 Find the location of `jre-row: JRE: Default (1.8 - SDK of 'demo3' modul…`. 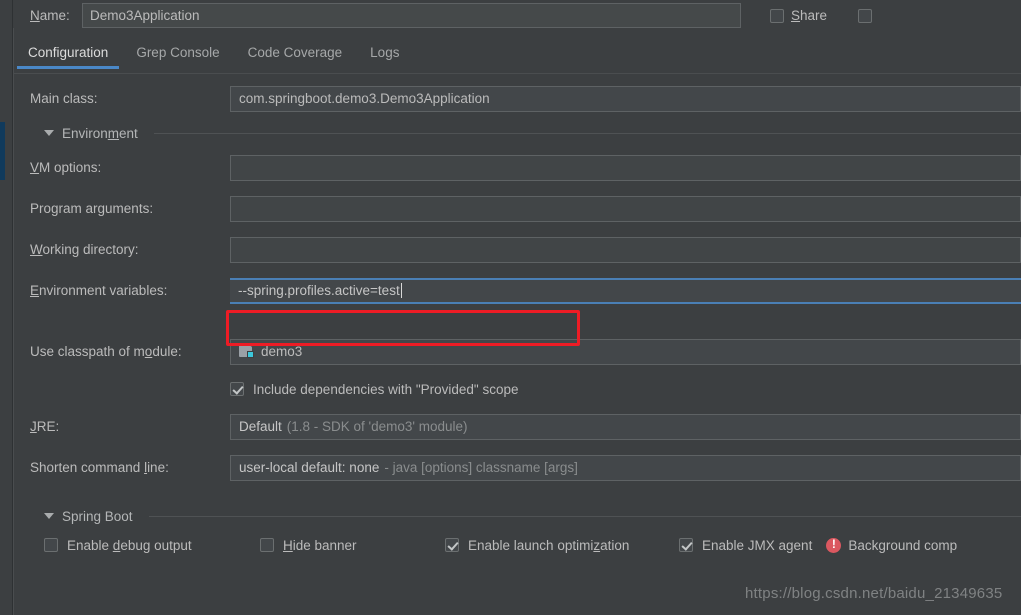

jre-row: JRE: Default (1.8 - SDK of 'demo3' modul… is located at coordinates (517, 426).